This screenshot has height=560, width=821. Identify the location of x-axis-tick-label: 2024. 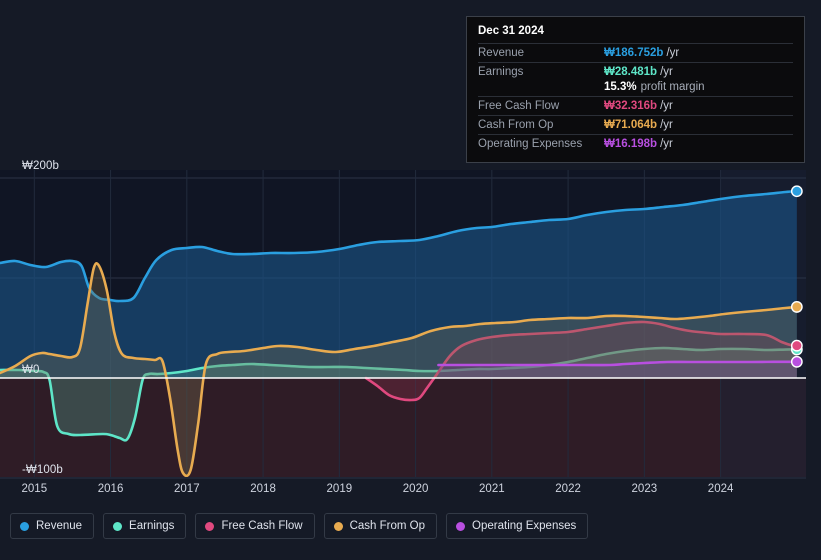
(720, 489).